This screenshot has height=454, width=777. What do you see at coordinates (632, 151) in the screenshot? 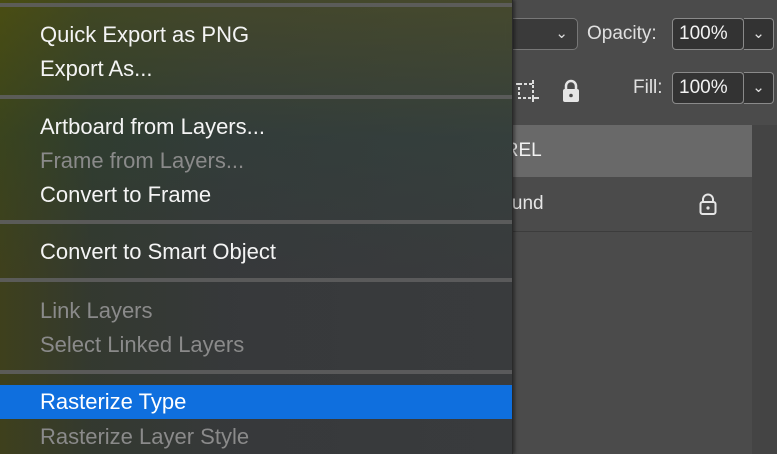
I see `layer-row-selected: RREL` at bounding box center [632, 151].